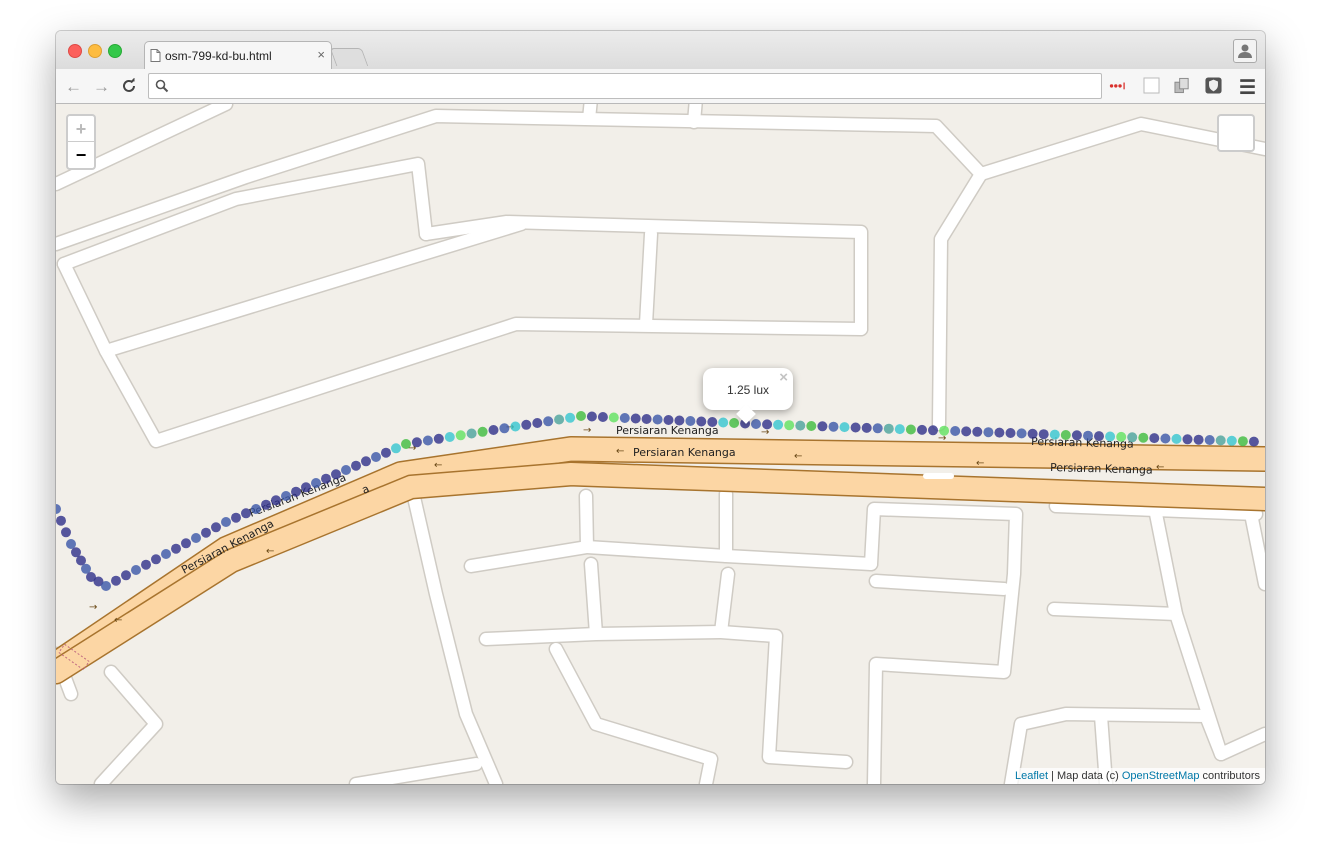 The height and width of the screenshot is (864, 1321). Describe the element at coordinates (1161, 776) in the screenshot. I see `openstreetmap-link: OpenStreetMap` at that location.